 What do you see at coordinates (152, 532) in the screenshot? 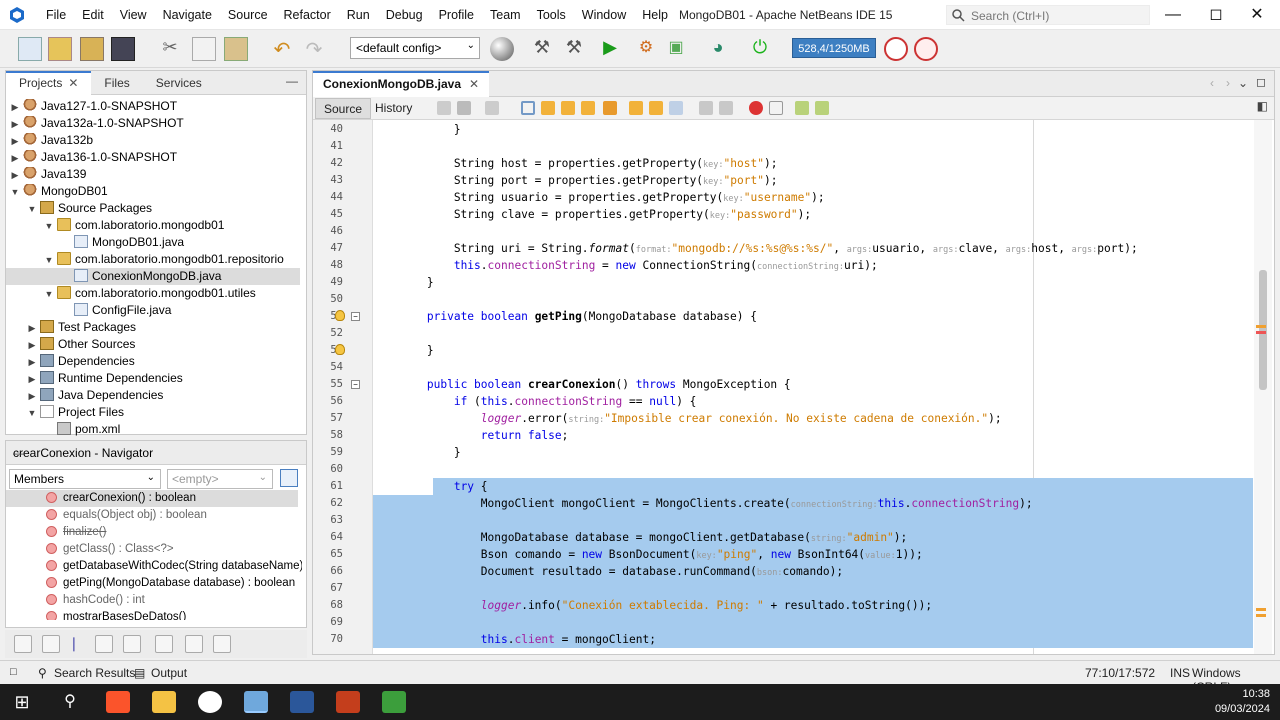
I see `member-item: finalize()` at bounding box center [152, 532].